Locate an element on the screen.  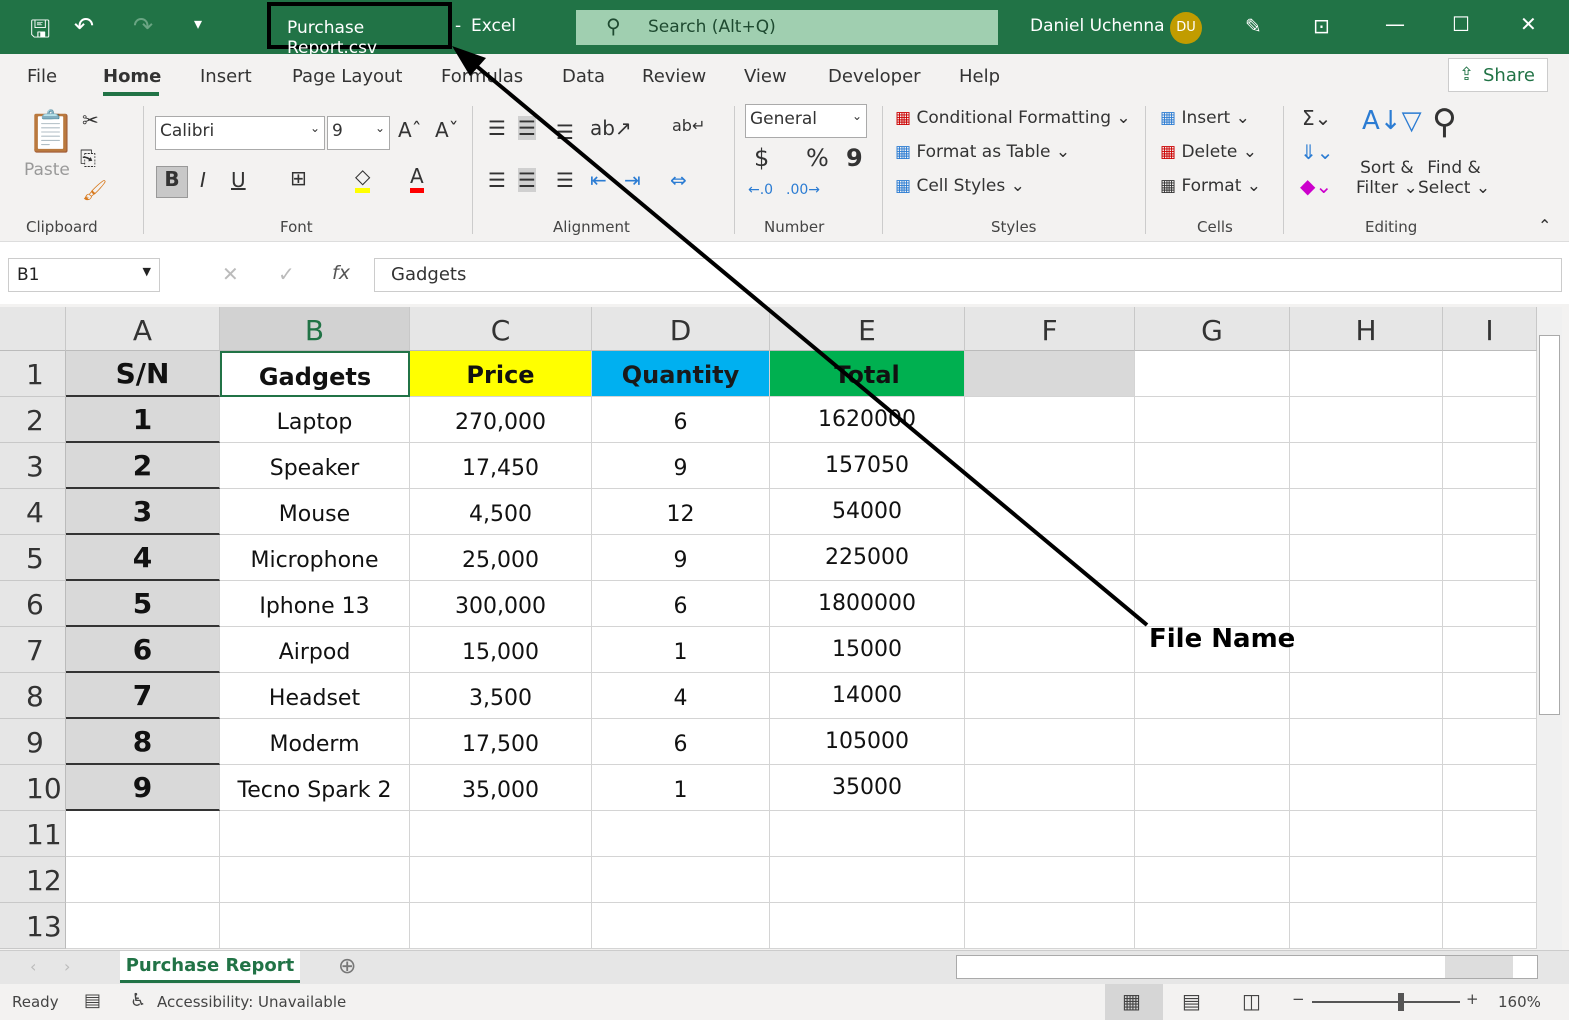
page-break-view-icon: ◫ is located at coordinates (1251, 1001).